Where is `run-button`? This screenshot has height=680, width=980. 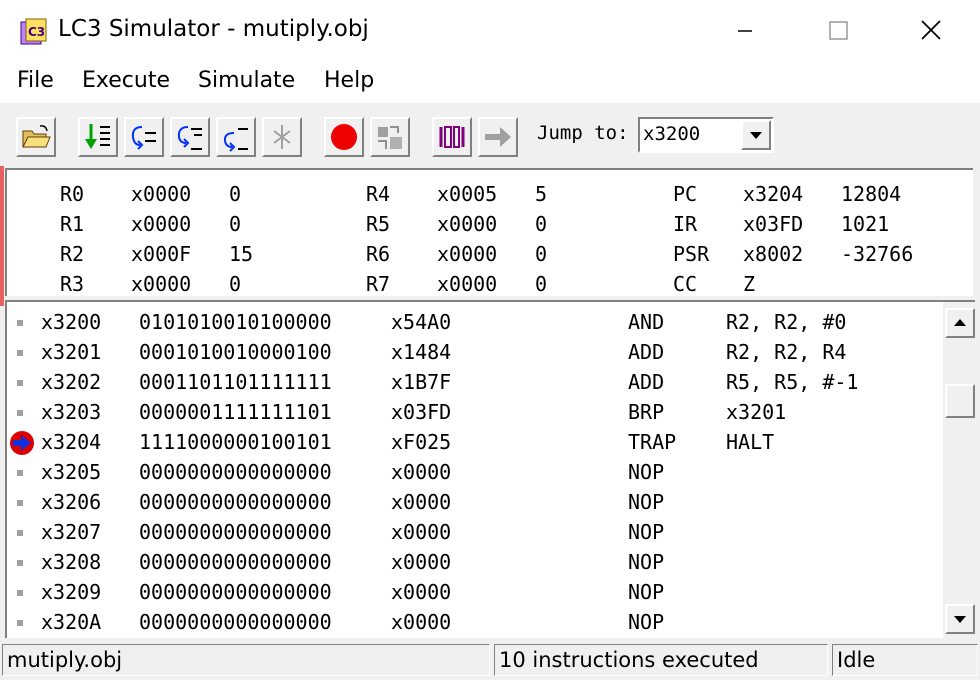
run-button is located at coordinates (98, 137).